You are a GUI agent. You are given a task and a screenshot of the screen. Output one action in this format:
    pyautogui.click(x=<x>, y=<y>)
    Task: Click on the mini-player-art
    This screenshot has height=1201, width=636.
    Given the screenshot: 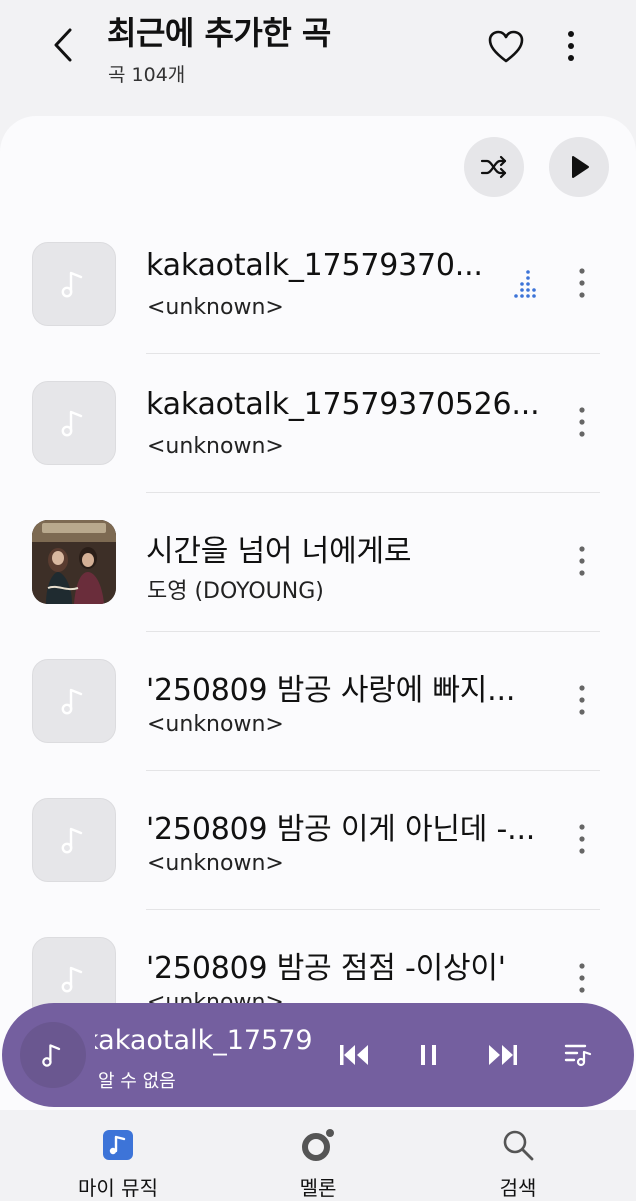 What is the action you would take?
    pyautogui.click(x=53, y=1055)
    